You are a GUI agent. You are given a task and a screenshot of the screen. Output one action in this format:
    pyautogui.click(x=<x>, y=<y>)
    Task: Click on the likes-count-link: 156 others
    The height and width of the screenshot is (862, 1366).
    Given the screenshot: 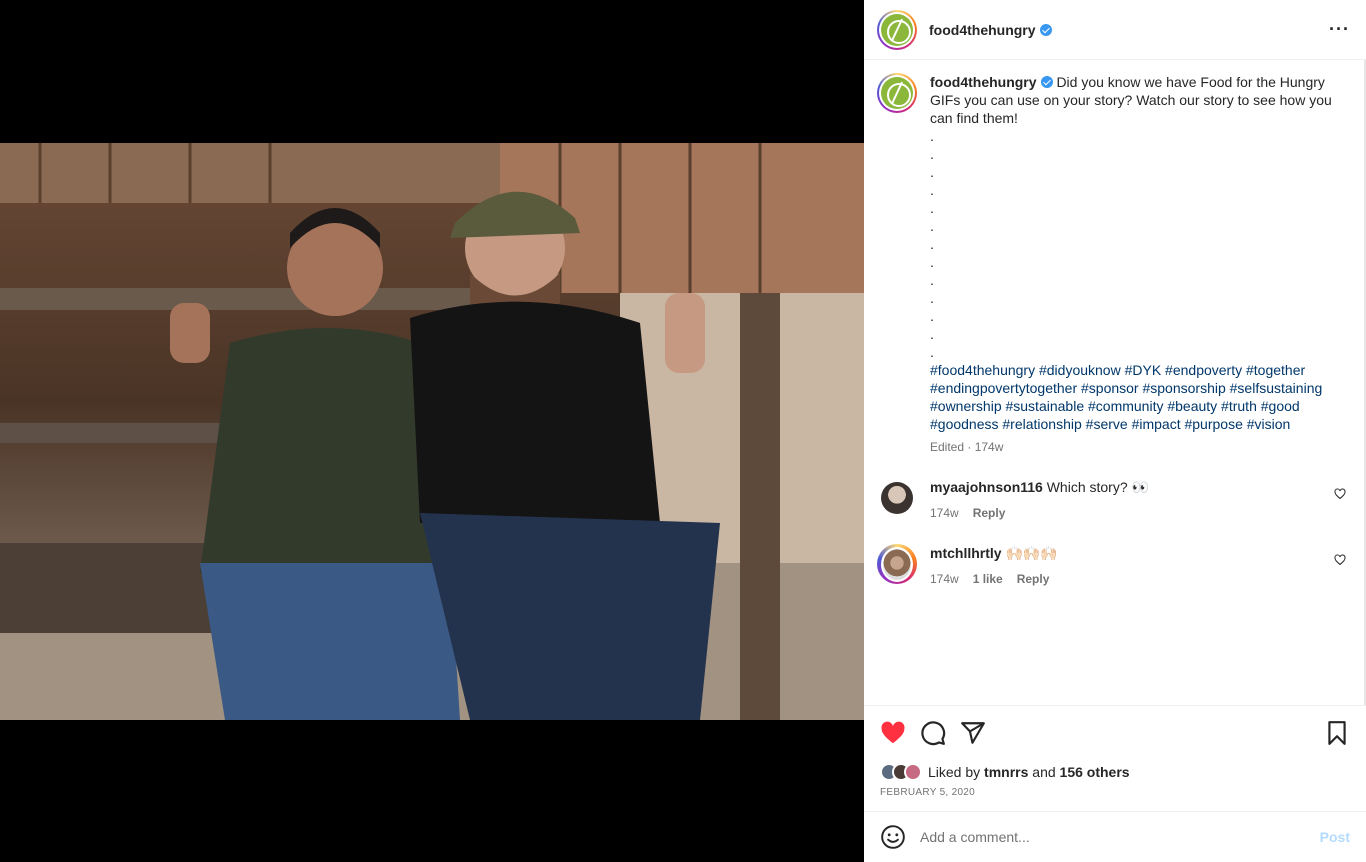 What is the action you would take?
    pyautogui.click(x=1095, y=772)
    